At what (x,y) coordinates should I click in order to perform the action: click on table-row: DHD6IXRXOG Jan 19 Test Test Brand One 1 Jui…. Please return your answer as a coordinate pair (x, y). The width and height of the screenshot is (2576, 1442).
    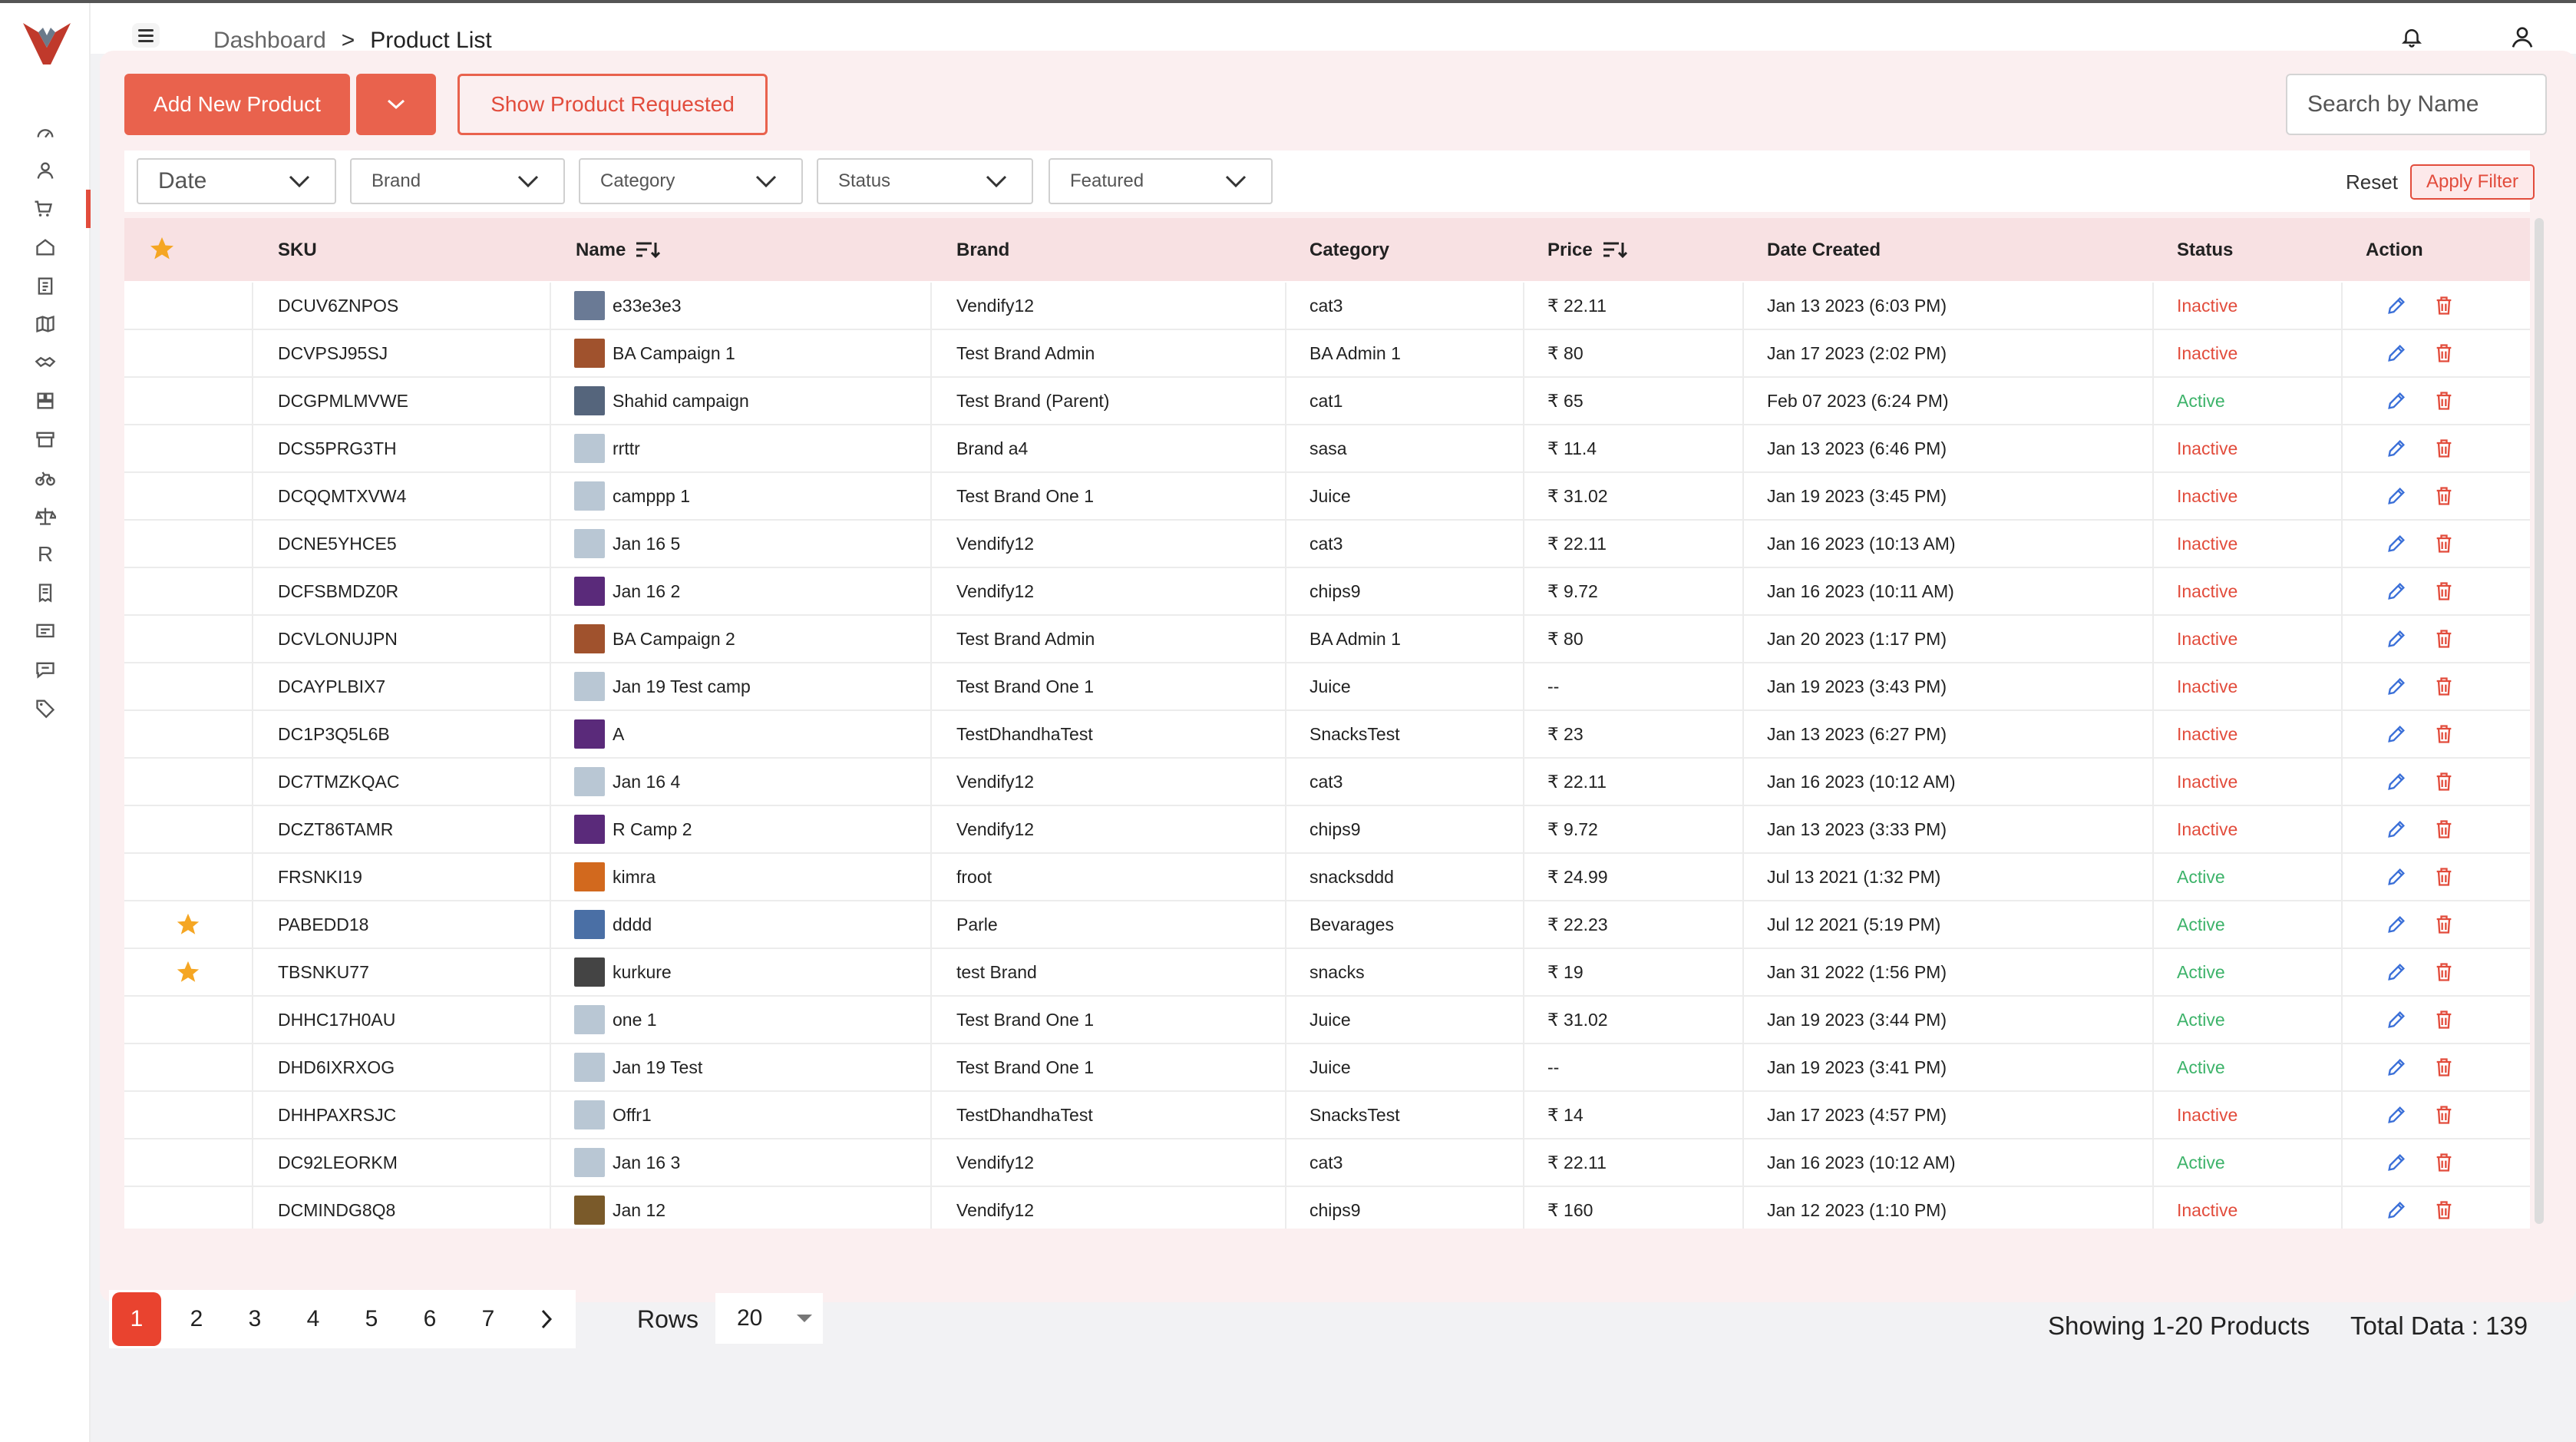
    Looking at the image, I should click on (1327, 1068).